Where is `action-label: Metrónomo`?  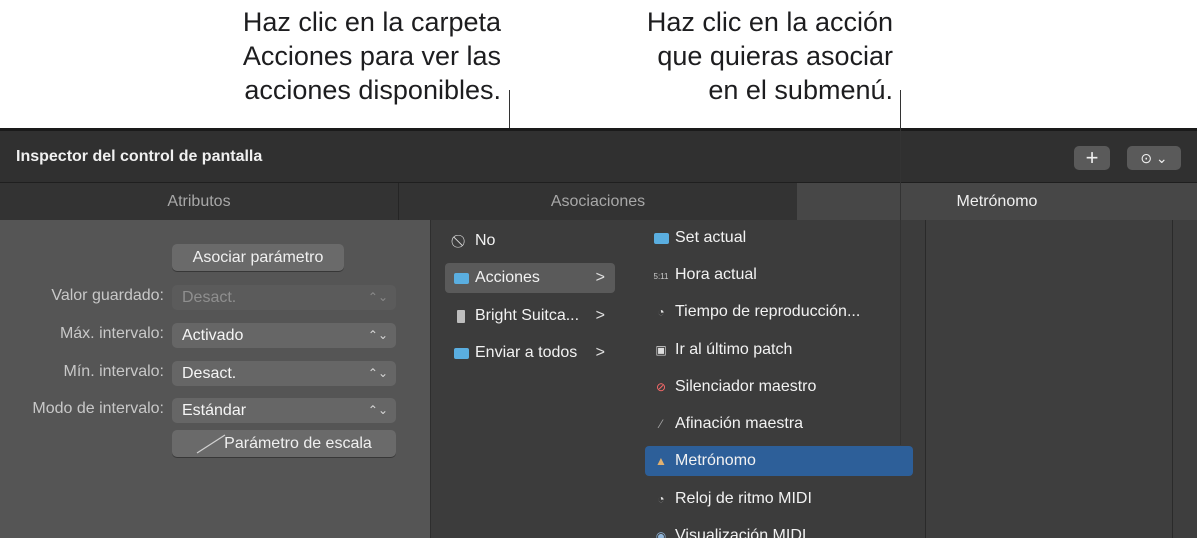
action-label: Metrónomo is located at coordinates (715, 460).